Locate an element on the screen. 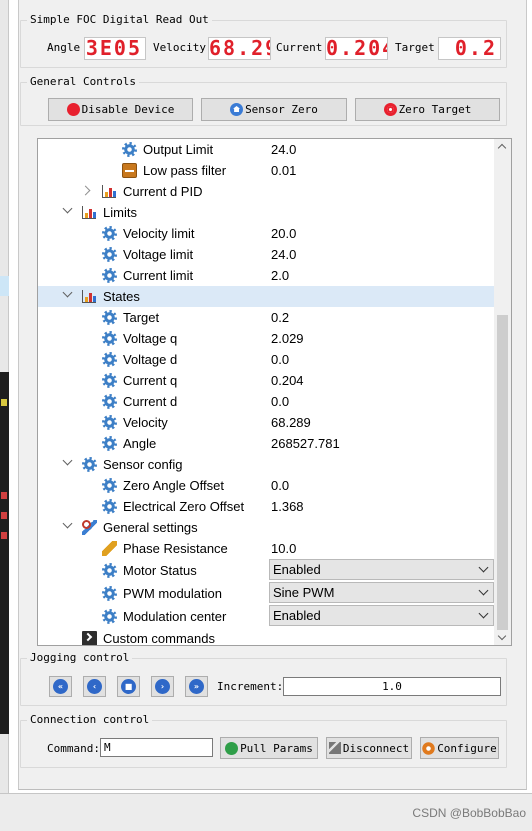 The image size is (532, 831). tree-row-name: Voltage q is located at coordinates (150, 338).